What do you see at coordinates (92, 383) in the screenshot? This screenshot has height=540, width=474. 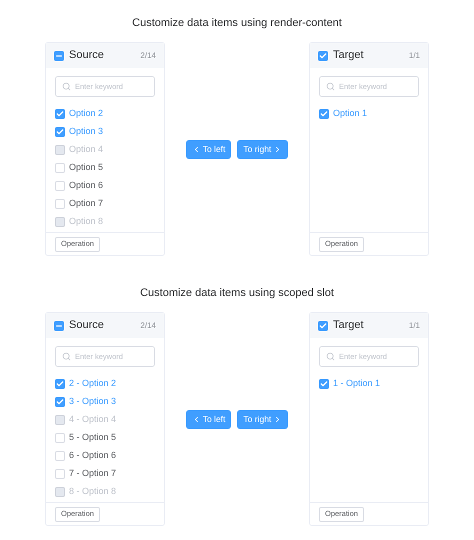 I see `item-label: 2 - Option 2` at bounding box center [92, 383].